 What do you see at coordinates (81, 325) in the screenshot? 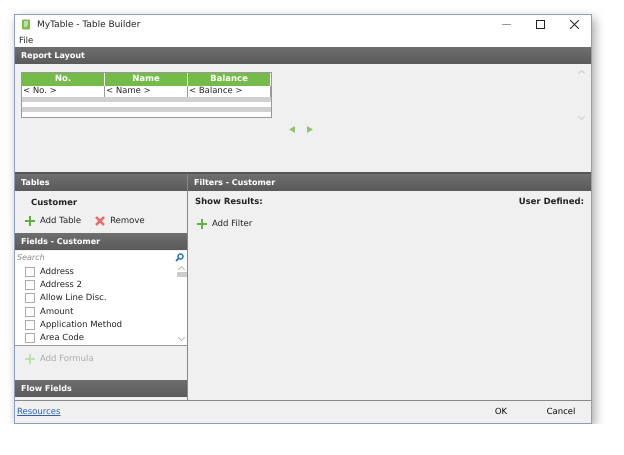
I see `field-label: Application Method` at bounding box center [81, 325].